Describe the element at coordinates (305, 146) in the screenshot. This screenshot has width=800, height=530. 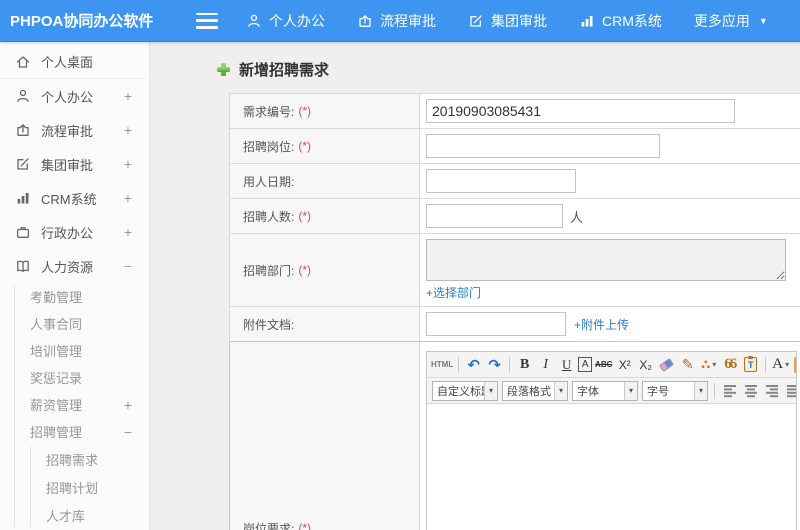
I see `required-mark: (*)` at that location.